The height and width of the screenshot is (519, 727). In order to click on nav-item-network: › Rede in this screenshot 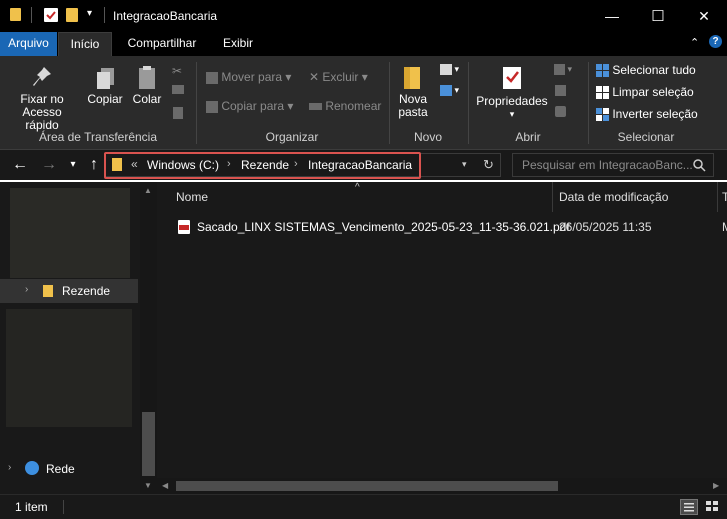, I will do `click(69, 469)`.